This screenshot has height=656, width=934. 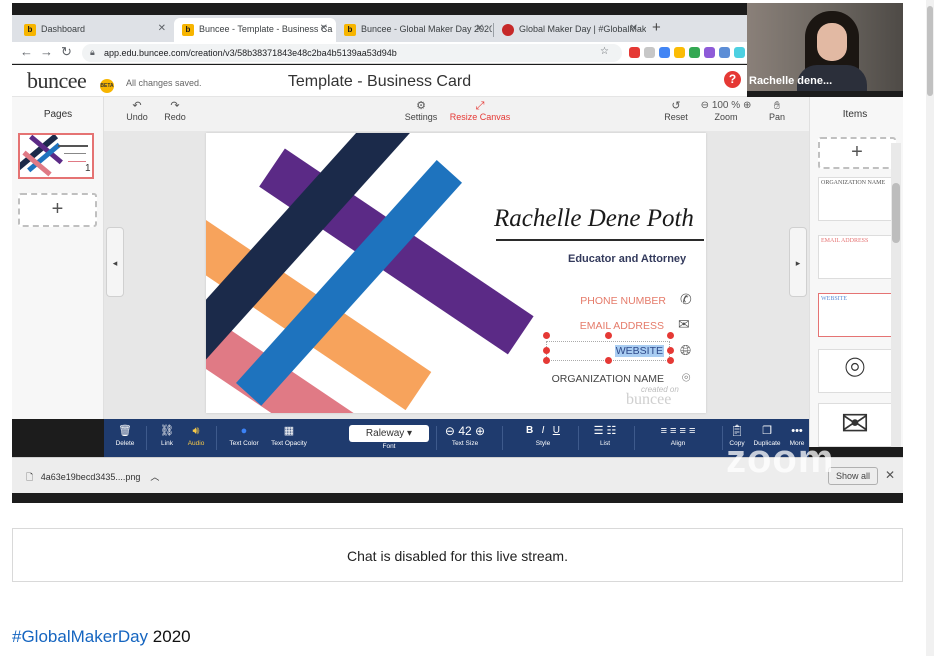 What do you see at coordinates (676, 106) in the screenshot?
I see `reset-icon: ↺` at bounding box center [676, 106].